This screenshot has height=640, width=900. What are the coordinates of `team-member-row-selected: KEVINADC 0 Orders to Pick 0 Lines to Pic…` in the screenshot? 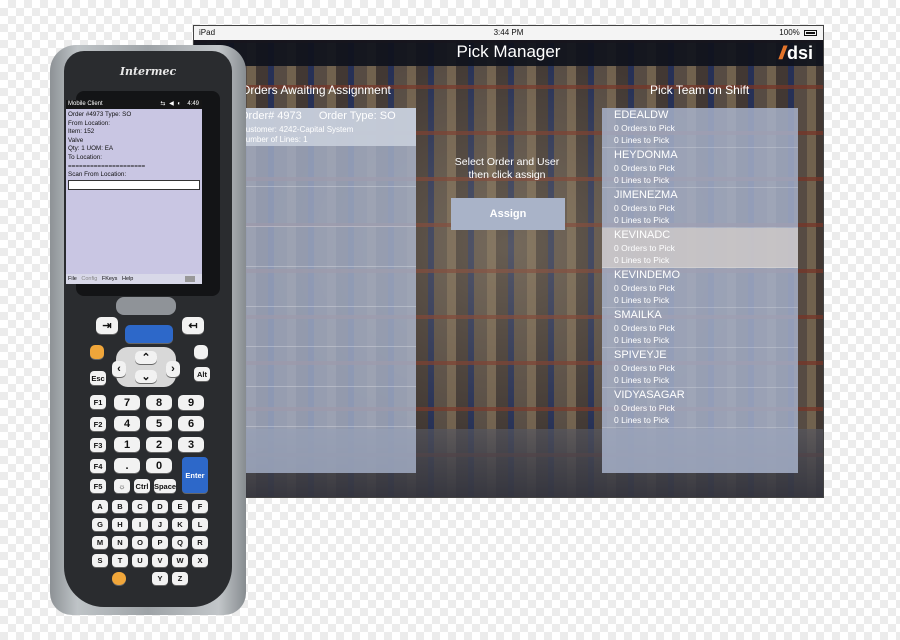 It's located at (700, 248).